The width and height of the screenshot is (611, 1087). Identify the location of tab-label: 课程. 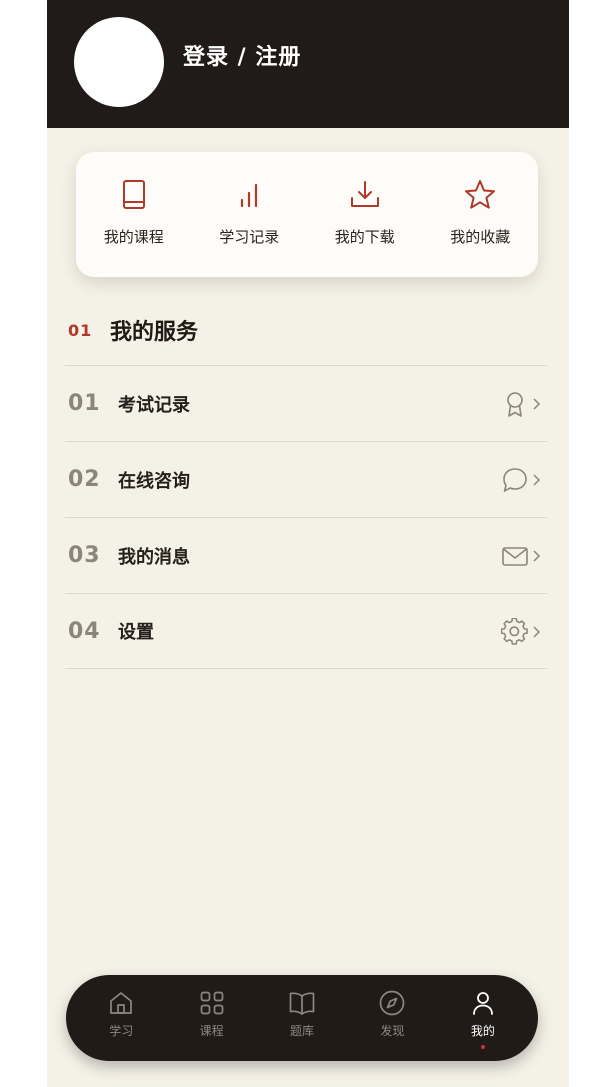
(211, 1031).